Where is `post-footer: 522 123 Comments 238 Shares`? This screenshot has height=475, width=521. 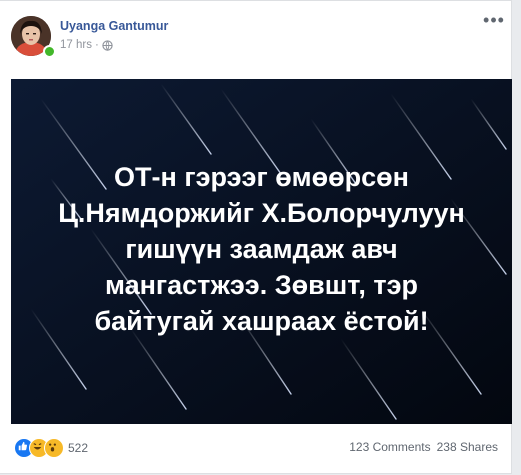 post-footer: 522 123 Comments 238 Shares is located at coordinates (256, 449).